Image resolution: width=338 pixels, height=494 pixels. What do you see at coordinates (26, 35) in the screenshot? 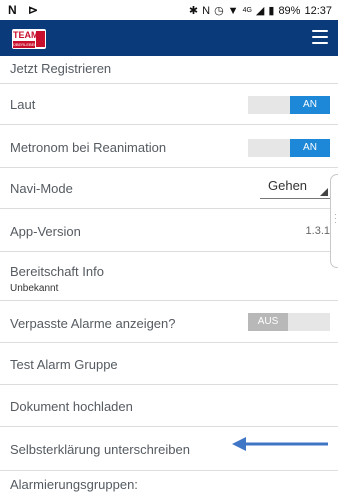
I see `logo-text: TEAM` at bounding box center [26, 35].